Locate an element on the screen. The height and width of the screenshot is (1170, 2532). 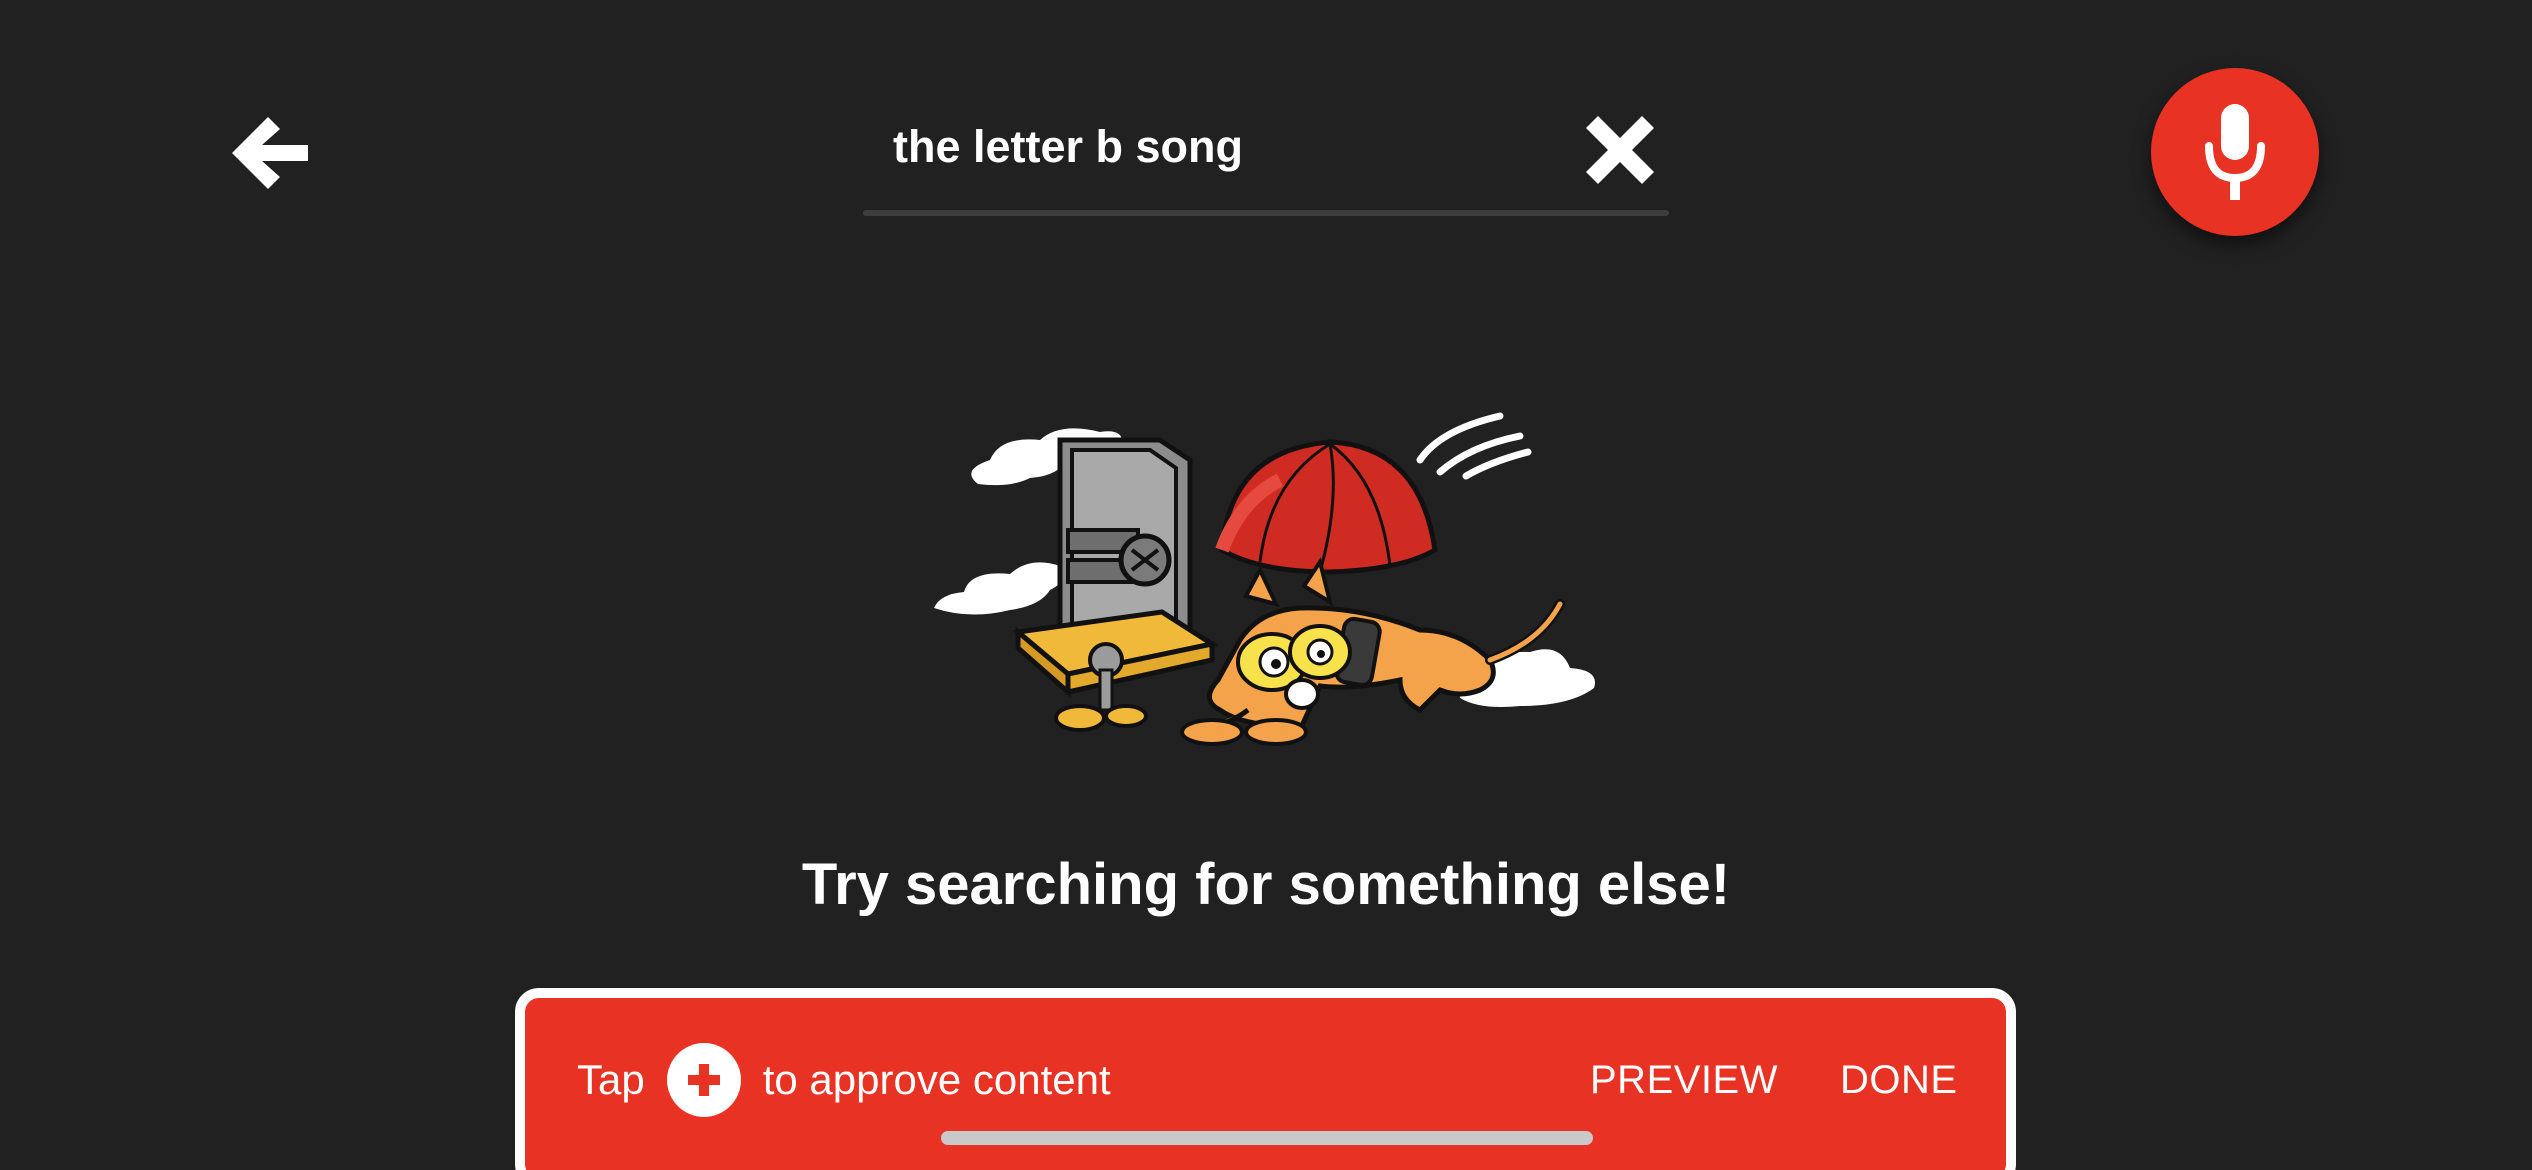
microphone-icon is located at coordinates (2235, 152).